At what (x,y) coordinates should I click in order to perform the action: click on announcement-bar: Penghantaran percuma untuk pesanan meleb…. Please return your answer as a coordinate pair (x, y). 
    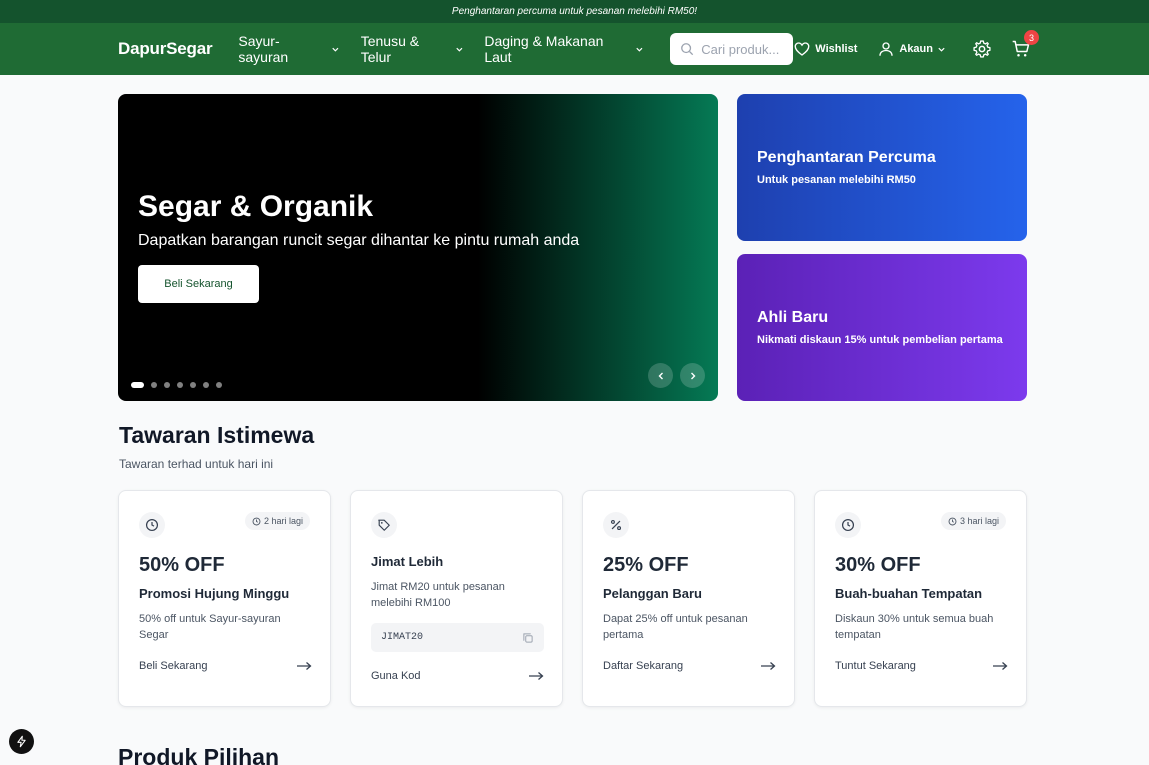
    Looking at the image, I should click on (574, 11).